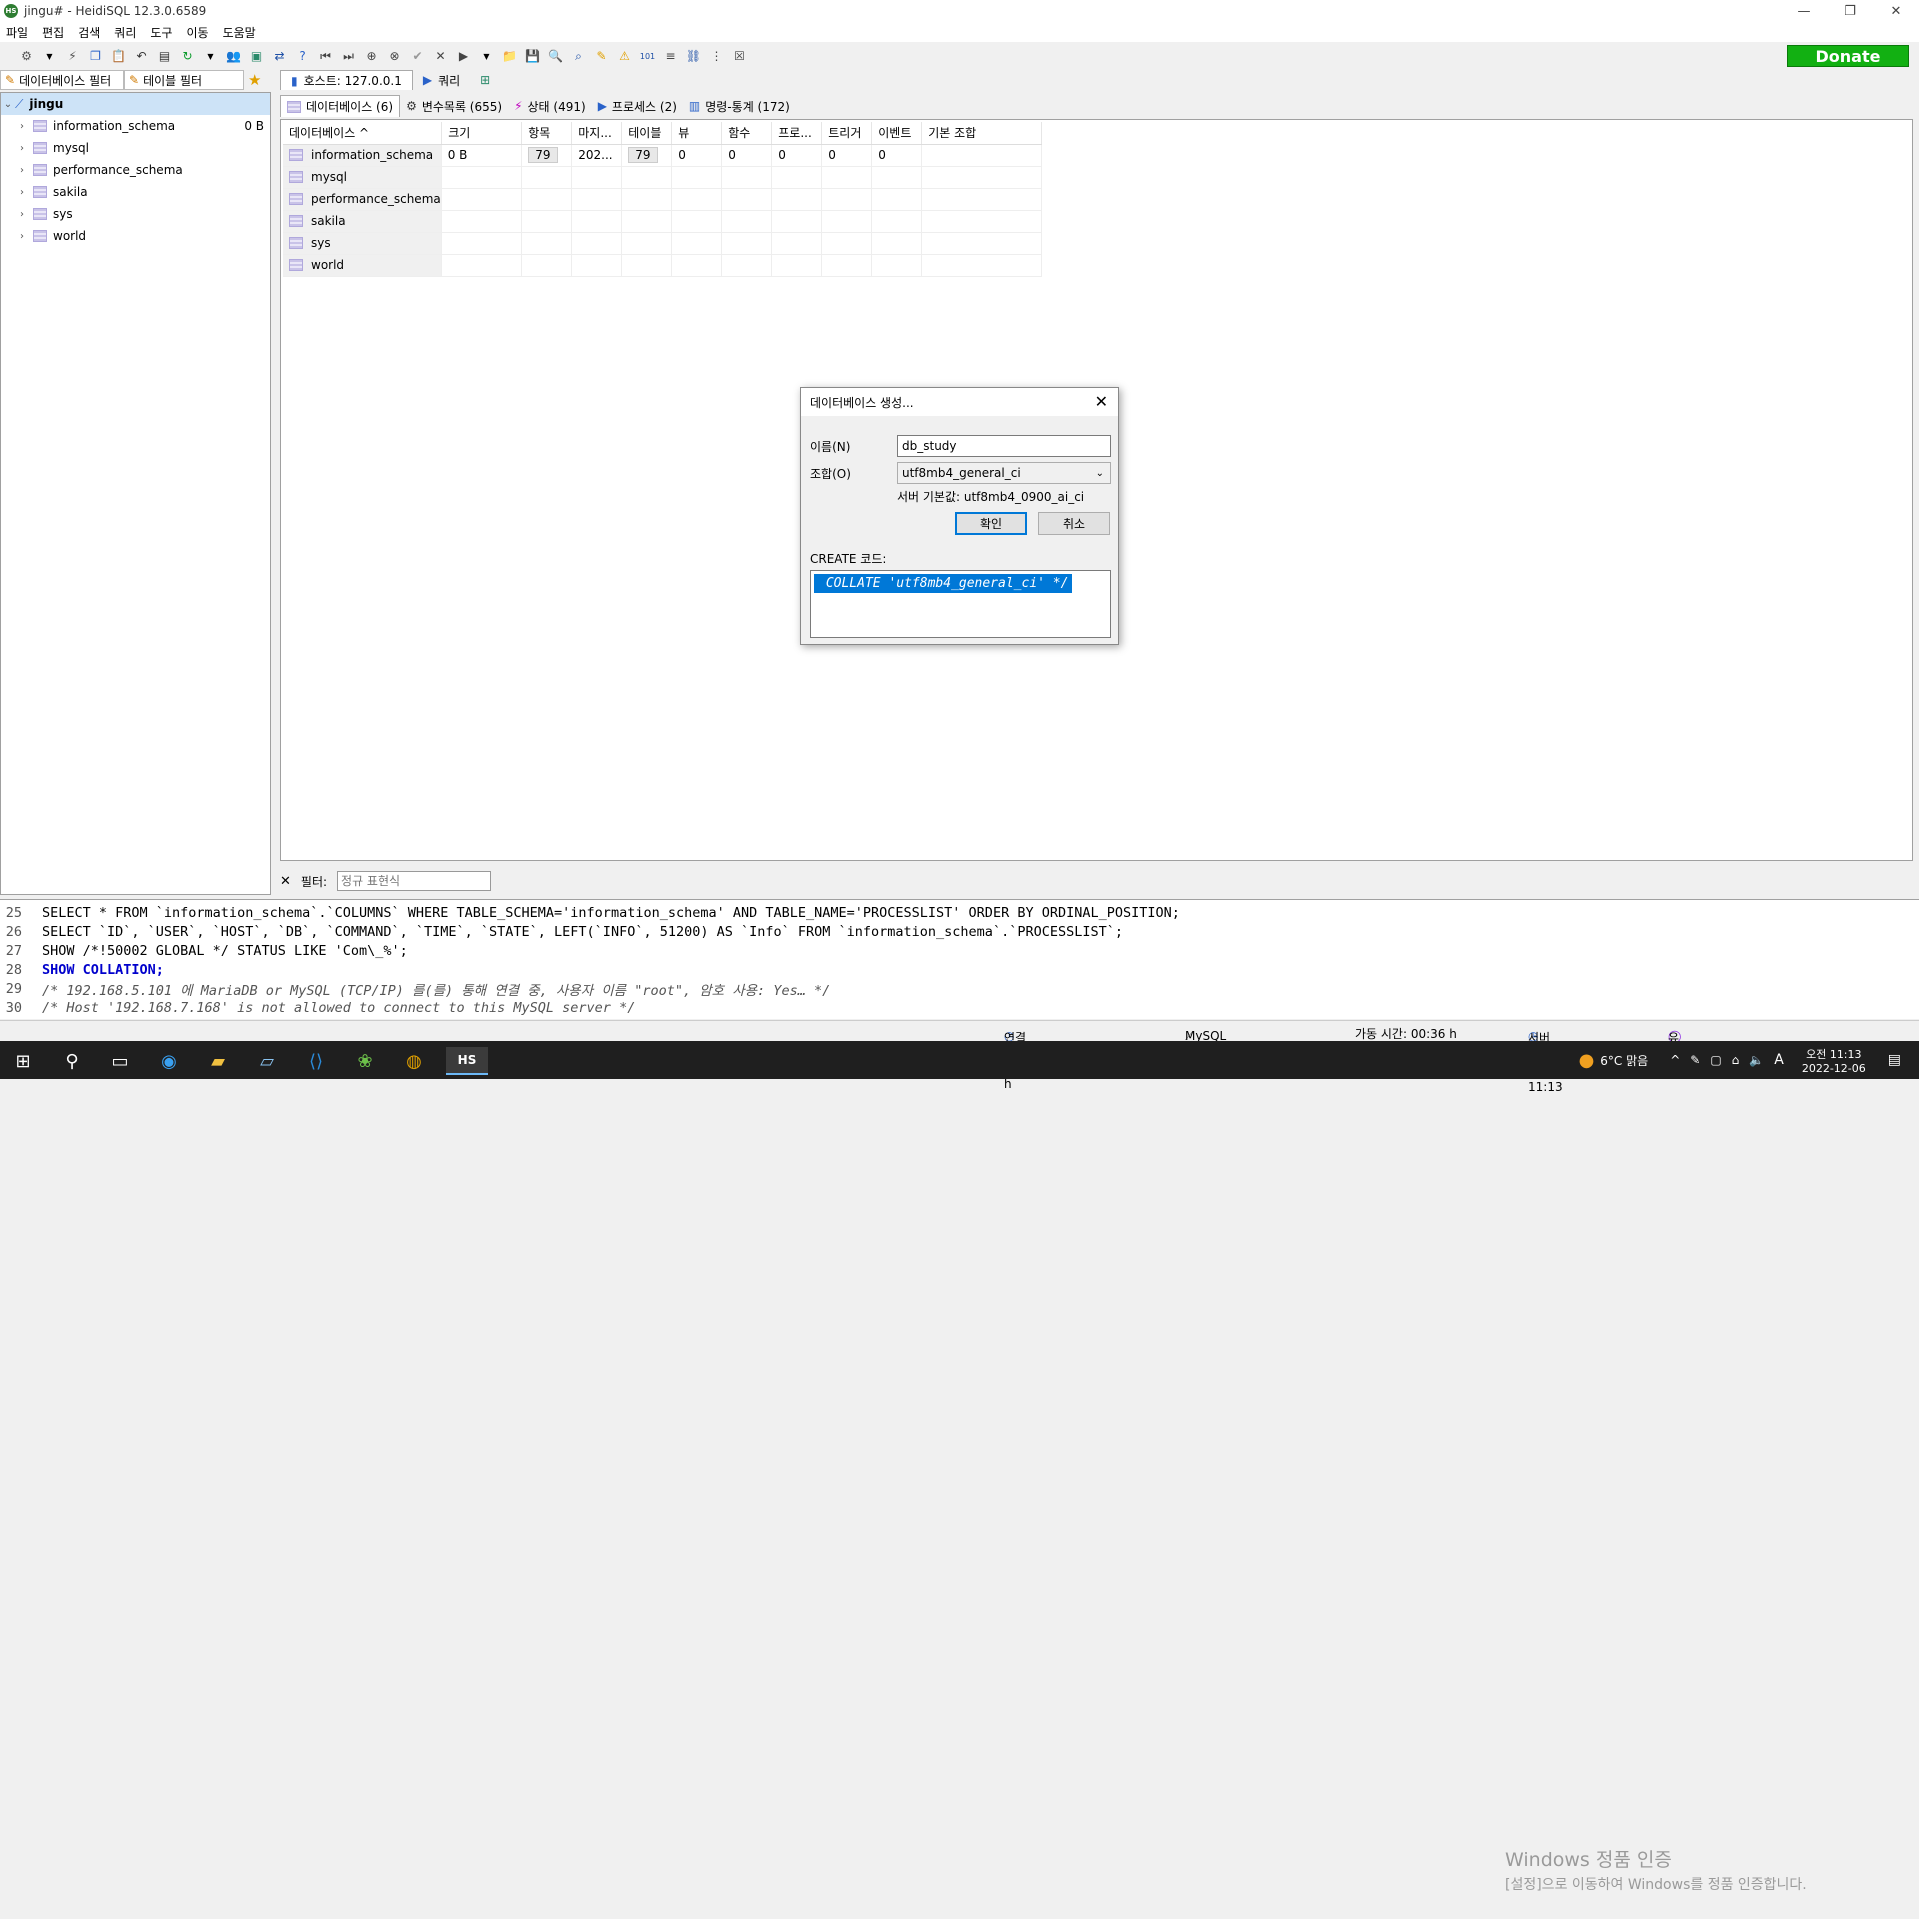 The image size is (1919, 1919). What do you see at coordinates (1074, 523) in the screenshot?
I see `cancel-button: 취소` at bounding box center [1074, 523].